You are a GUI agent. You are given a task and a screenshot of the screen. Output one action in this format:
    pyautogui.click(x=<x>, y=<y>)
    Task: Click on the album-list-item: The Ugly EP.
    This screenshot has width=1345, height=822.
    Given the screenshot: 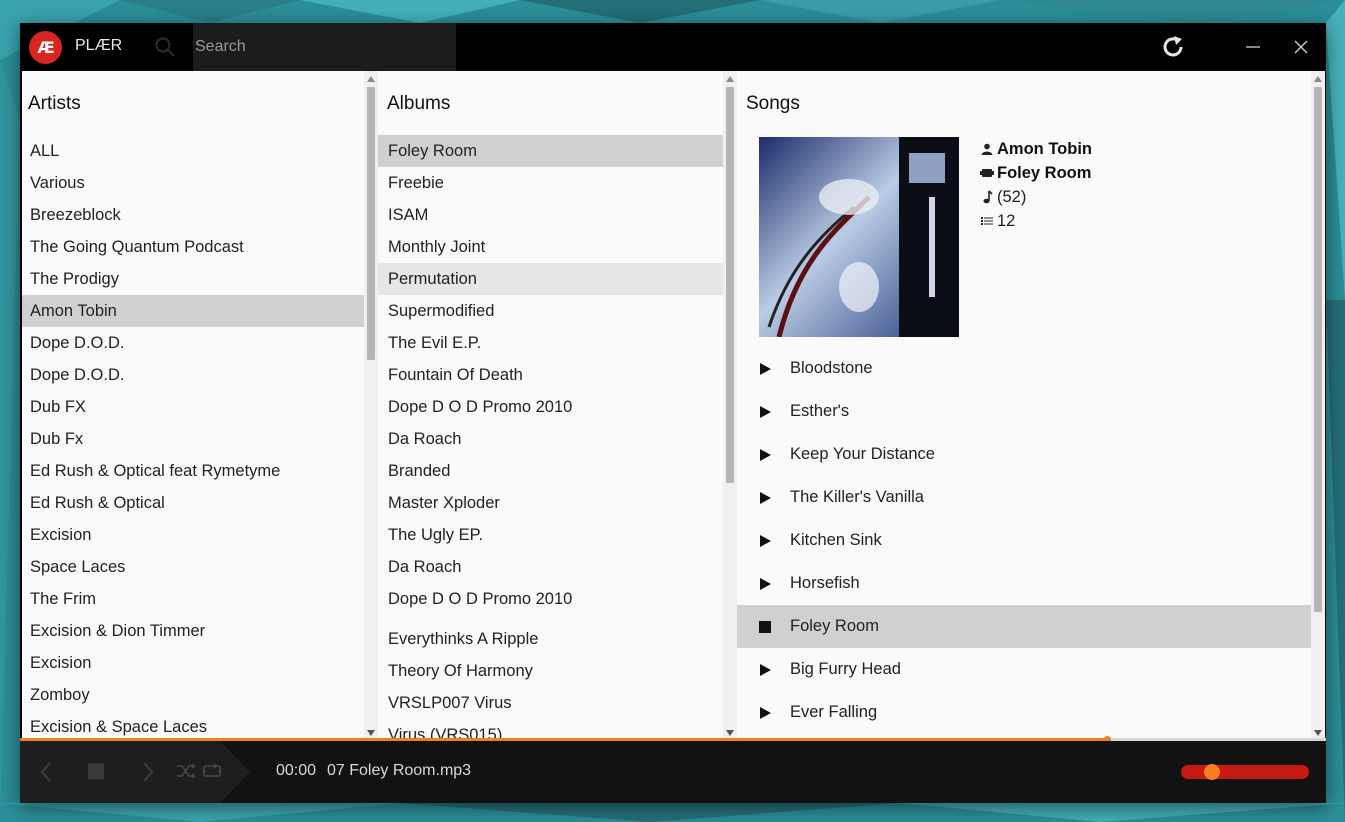 What is the action you would take?
    pyautogui.click(x=550, y=535)
    